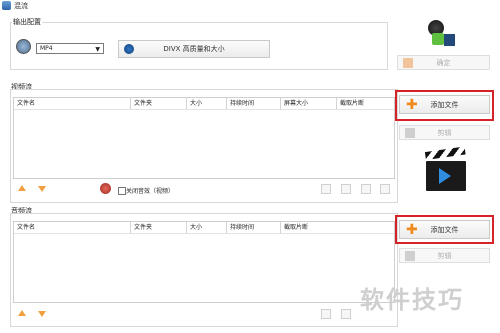 The width and height of the screenshot is (500, 333). I want to click on video-cut-button: 剪辑, so click(444, 132).